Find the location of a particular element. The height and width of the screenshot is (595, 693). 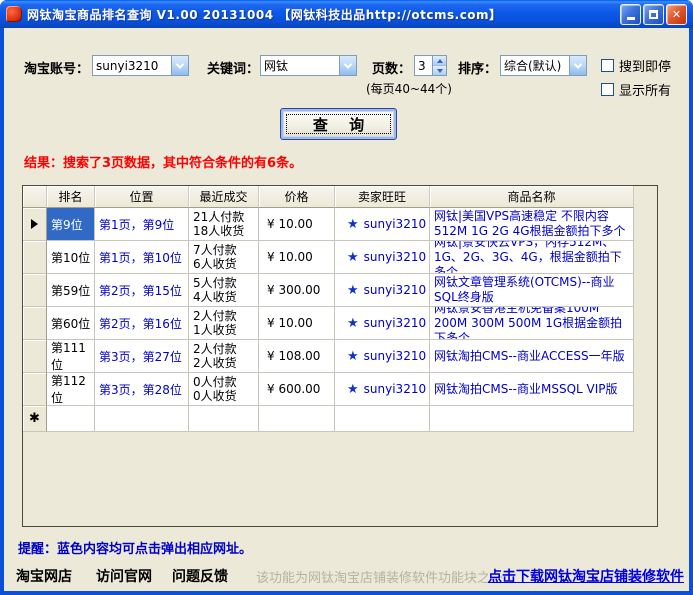

cell-product-link: 网钛文章管理系统(OTCMS)--商业SQL终身版 is located at coordinates (532, 290).